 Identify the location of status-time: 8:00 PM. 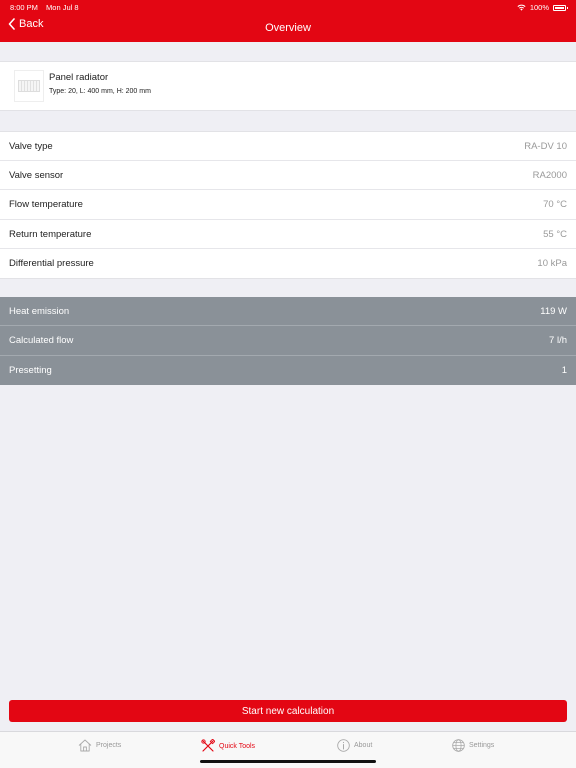
(24, 7).